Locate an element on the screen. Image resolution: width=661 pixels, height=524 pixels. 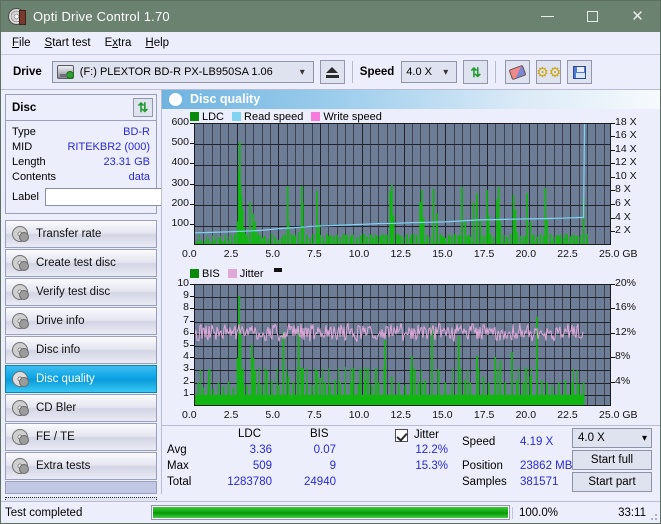
y-axis-tick: 5 is located at coordinates (186, 343).